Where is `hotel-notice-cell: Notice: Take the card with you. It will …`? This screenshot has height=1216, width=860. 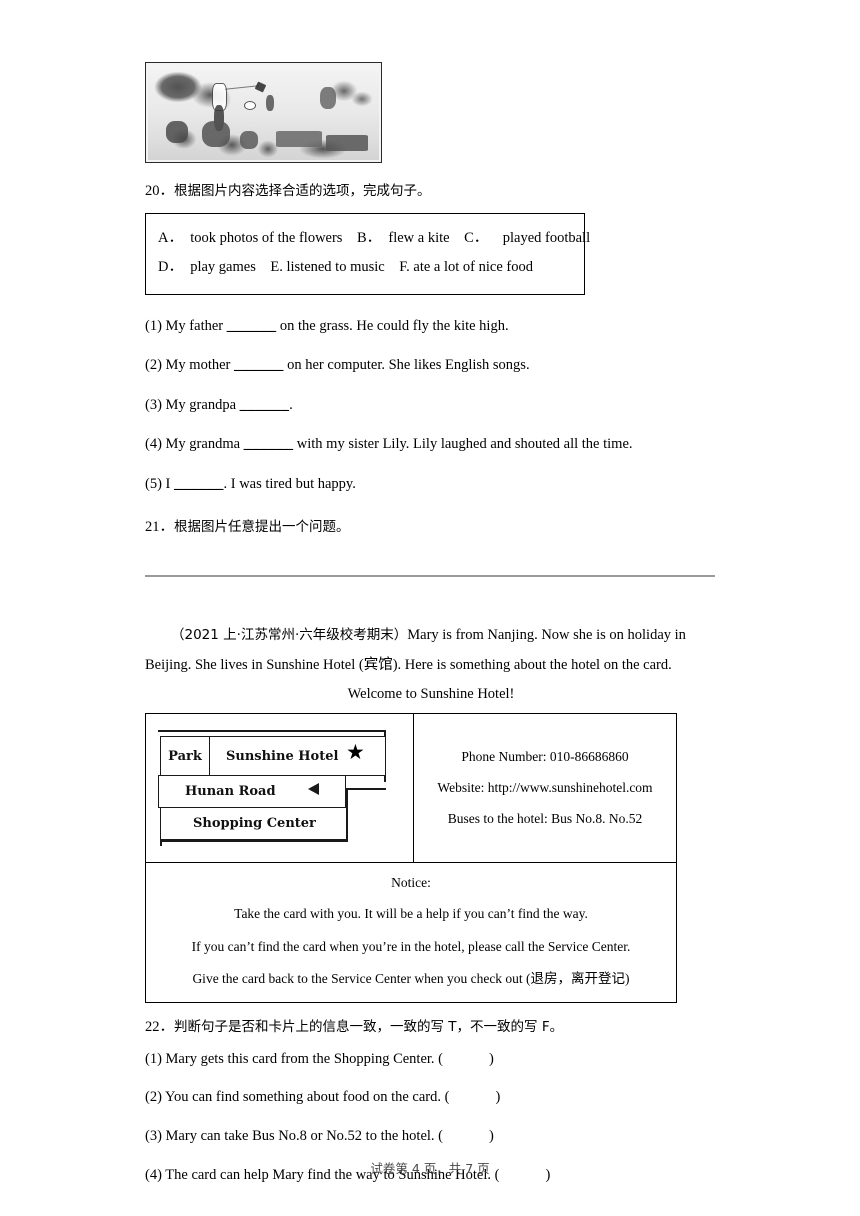
hotel-notice-cell: Notice: Take the card with you. It will … is located at coordinates (411, 932).